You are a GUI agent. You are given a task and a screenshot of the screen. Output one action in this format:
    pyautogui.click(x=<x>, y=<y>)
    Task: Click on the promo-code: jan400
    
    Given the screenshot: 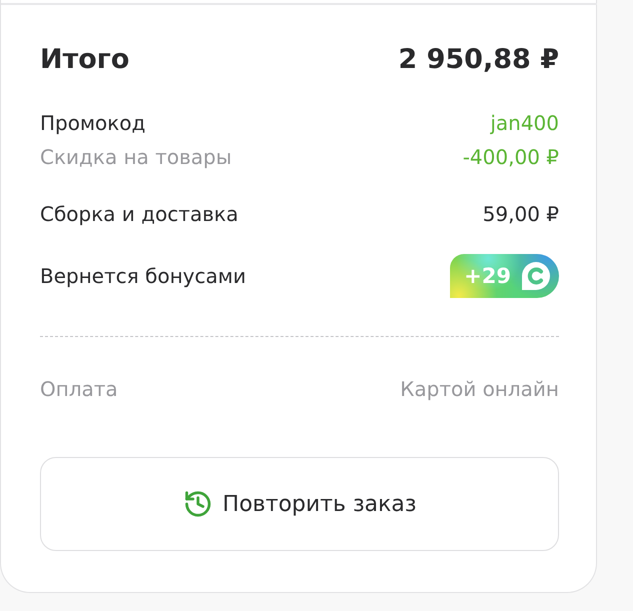 What is the action you would take?
    pyautogui.click(x=524, y=123)
    